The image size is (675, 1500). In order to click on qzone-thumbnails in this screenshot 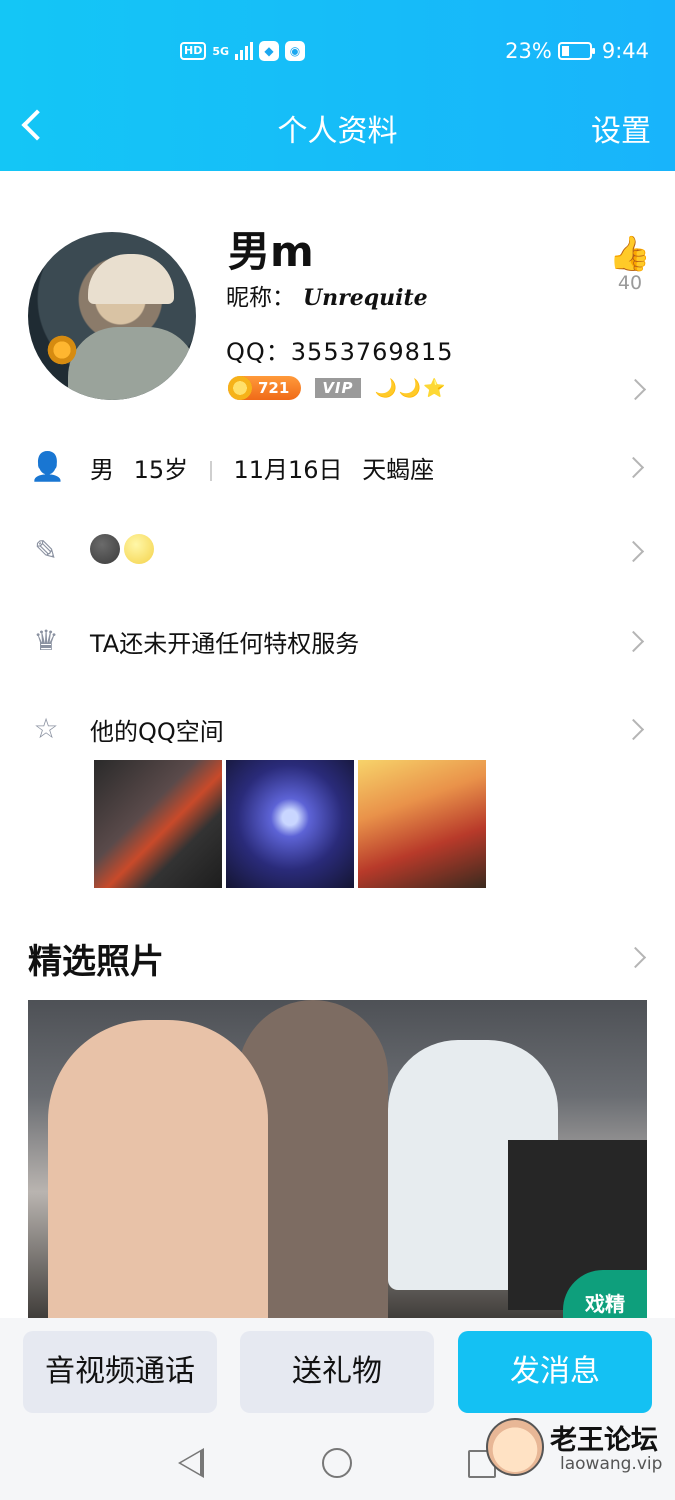, I will do `click(290, 824)`.